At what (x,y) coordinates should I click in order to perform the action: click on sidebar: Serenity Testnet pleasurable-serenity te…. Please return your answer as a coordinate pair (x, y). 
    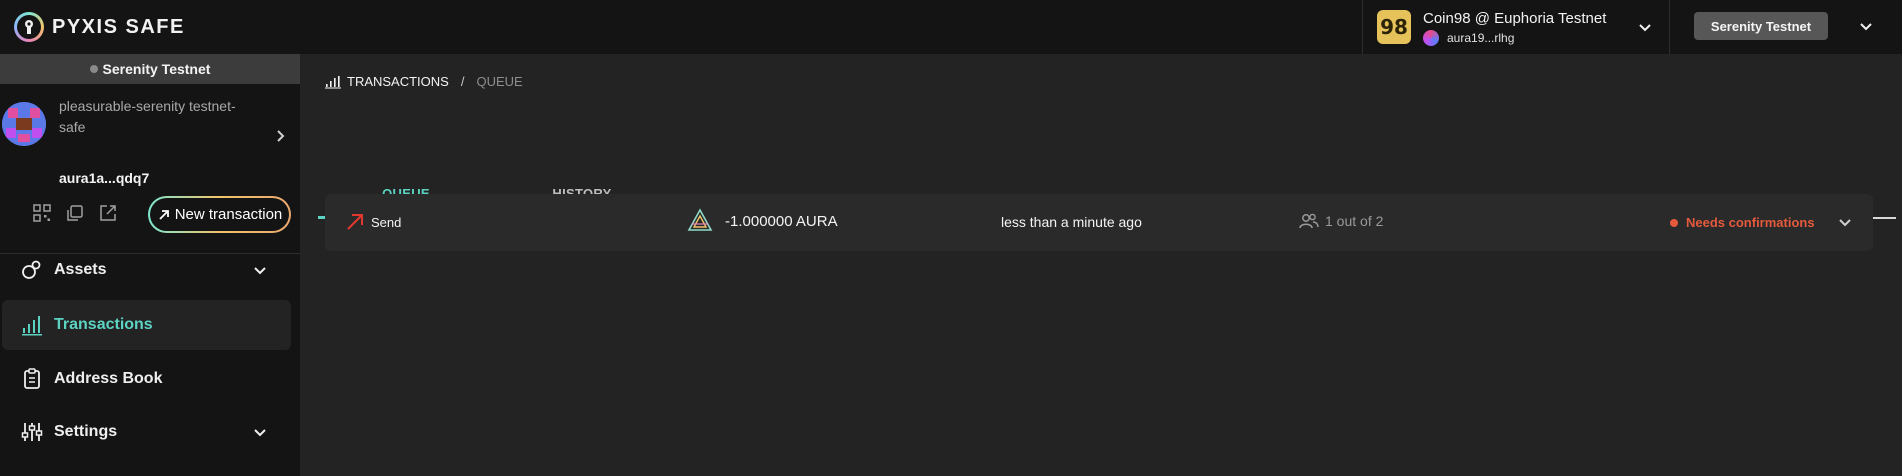
    Looking at the image, I should click on (150, 265).